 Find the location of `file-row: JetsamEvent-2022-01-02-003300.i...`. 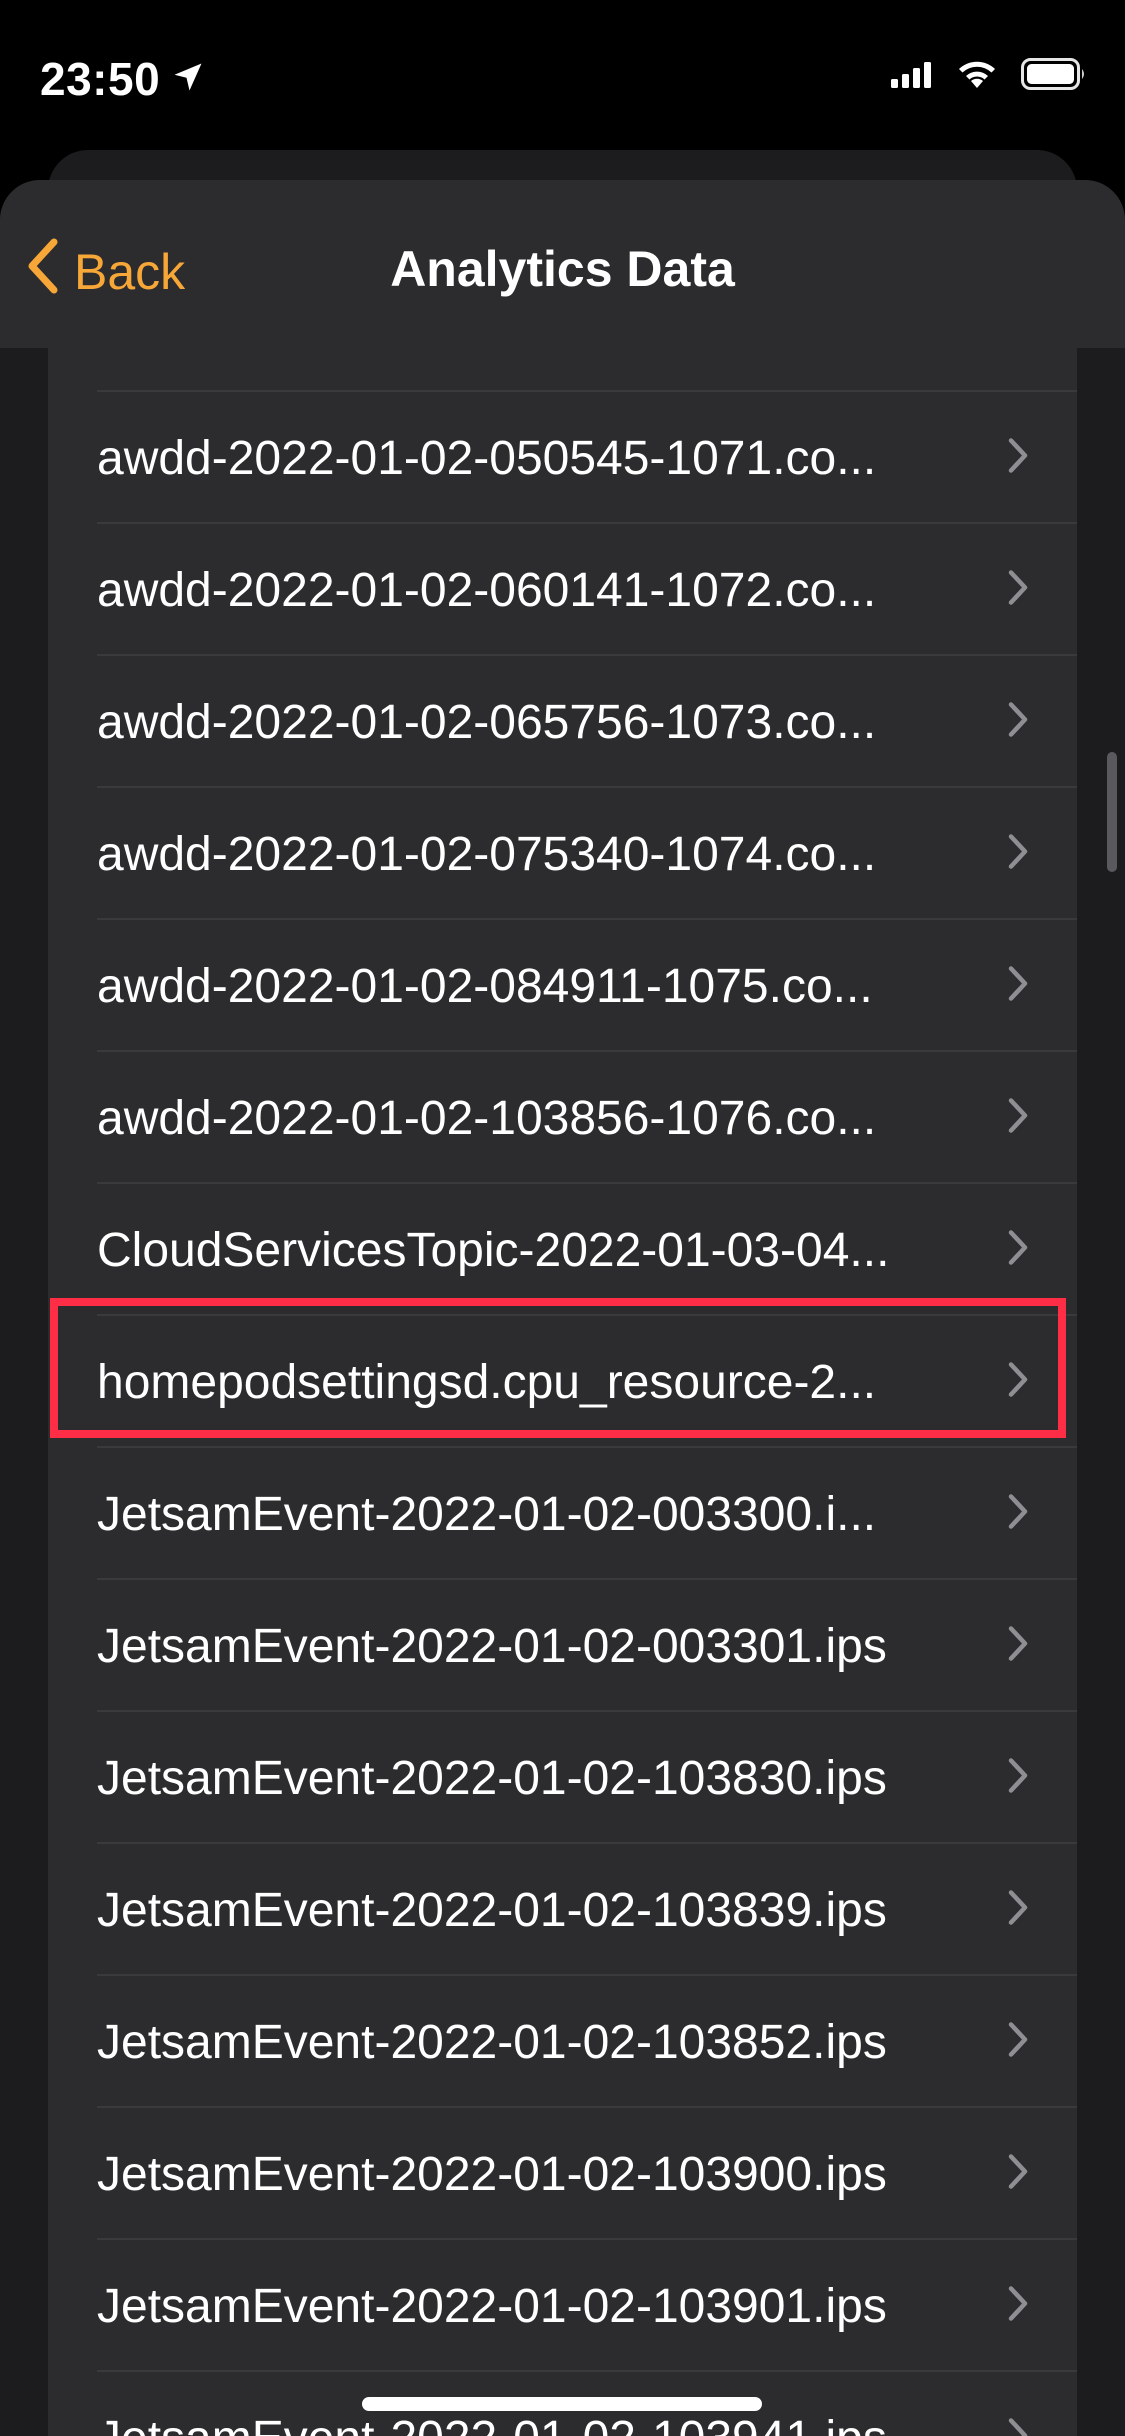

file-row: JetsamEvent-2022-01-02-003300.i... is located at coordinates (562, 1514).